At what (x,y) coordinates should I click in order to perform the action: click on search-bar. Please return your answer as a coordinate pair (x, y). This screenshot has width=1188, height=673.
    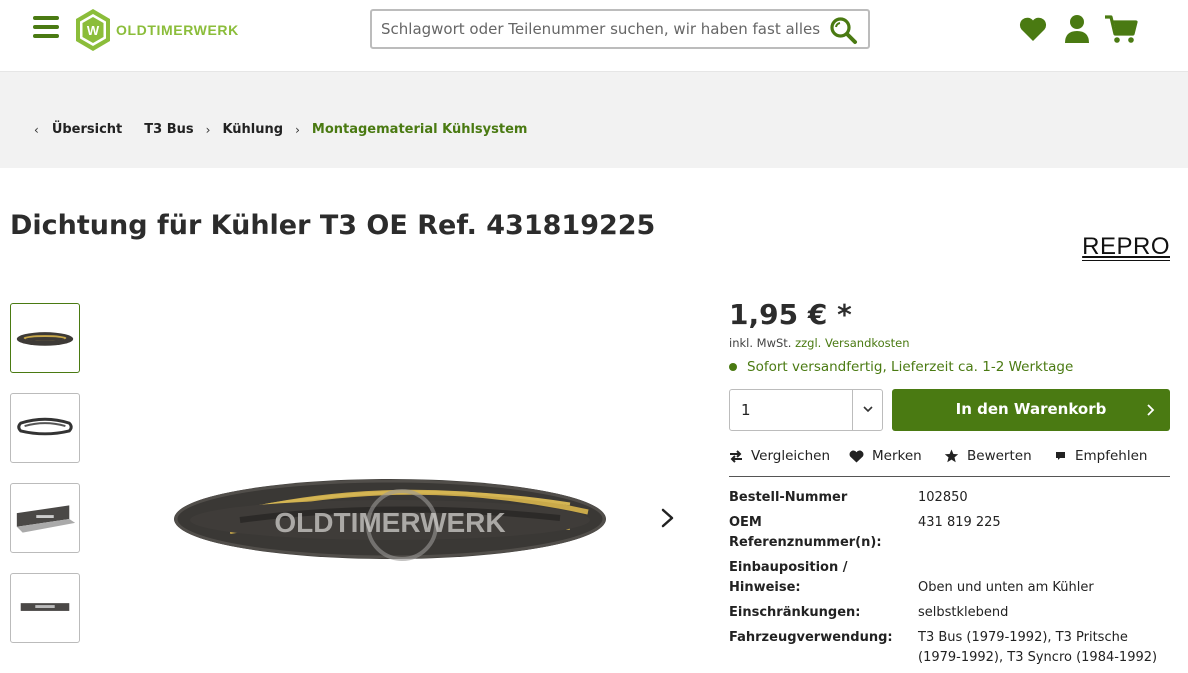
    Looking at the image, I should click on (620, 29).